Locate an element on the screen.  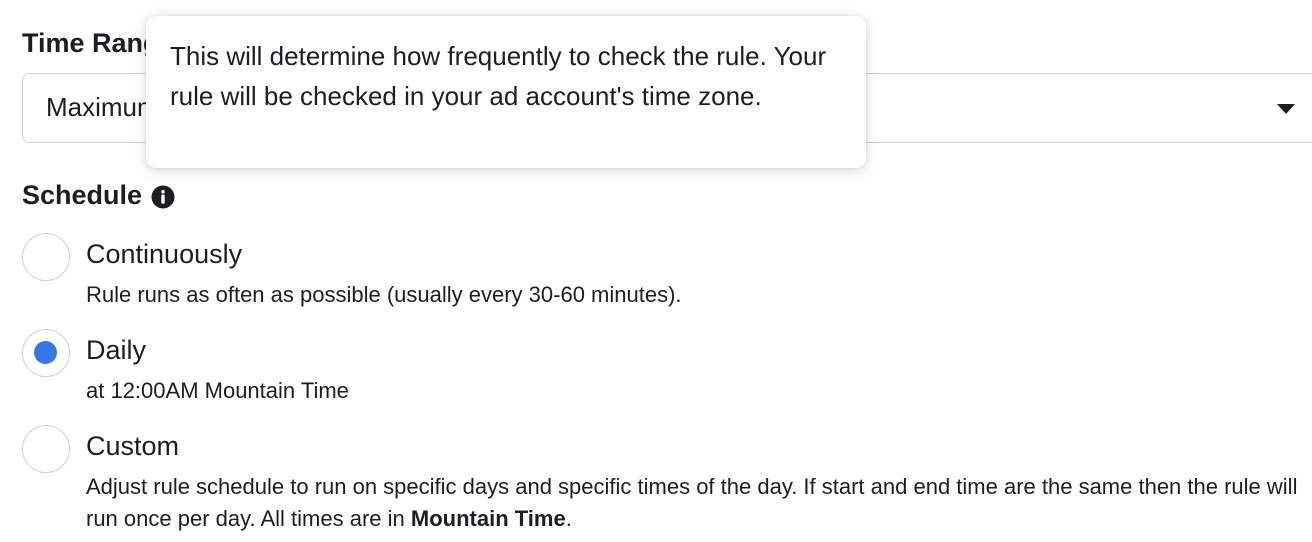
radio-custom is located at coordinates (46, 449).